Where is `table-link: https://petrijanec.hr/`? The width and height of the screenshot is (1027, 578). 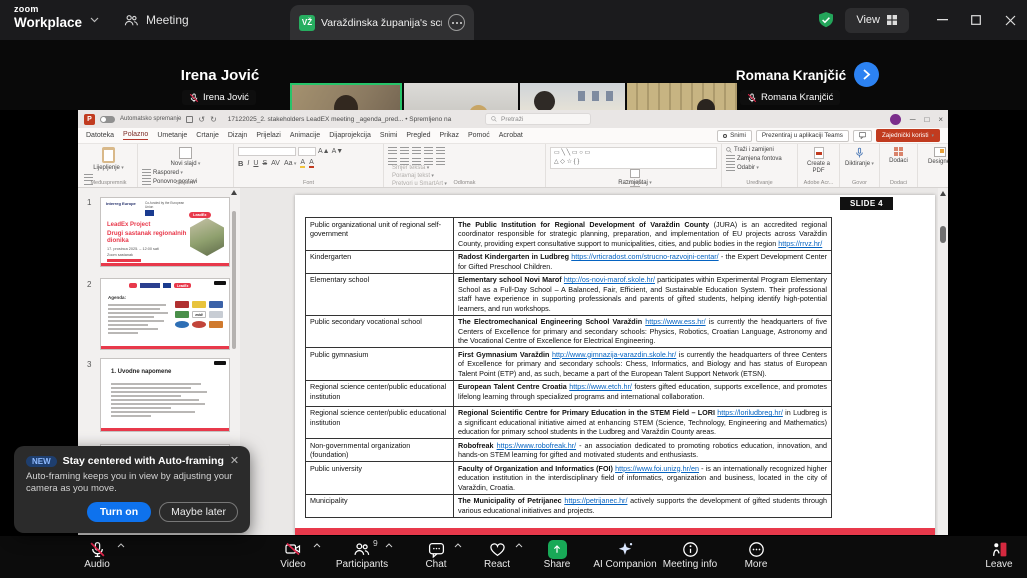
table-link: https://petrijanec.hr/ is located at coordinates (596, 500).